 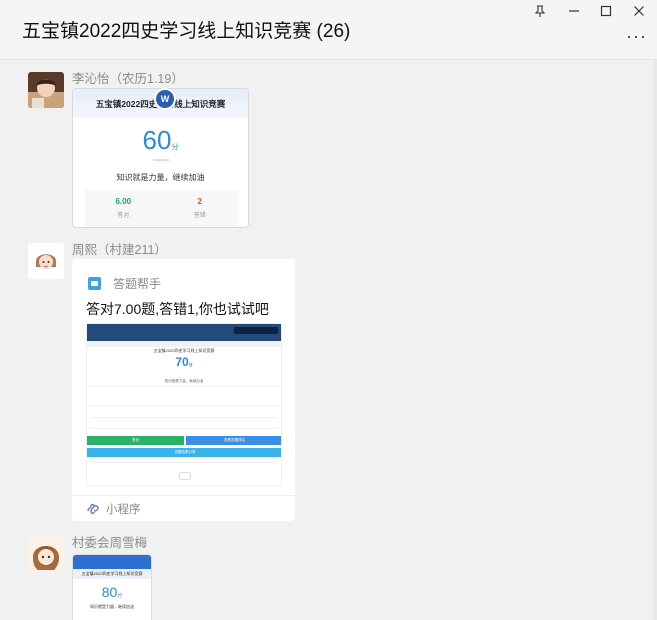 What do you see at coordinates (184, 452) in the screenshot?
I see `preview-share-button: 答题结果分享` at bounding box center [184, 452].